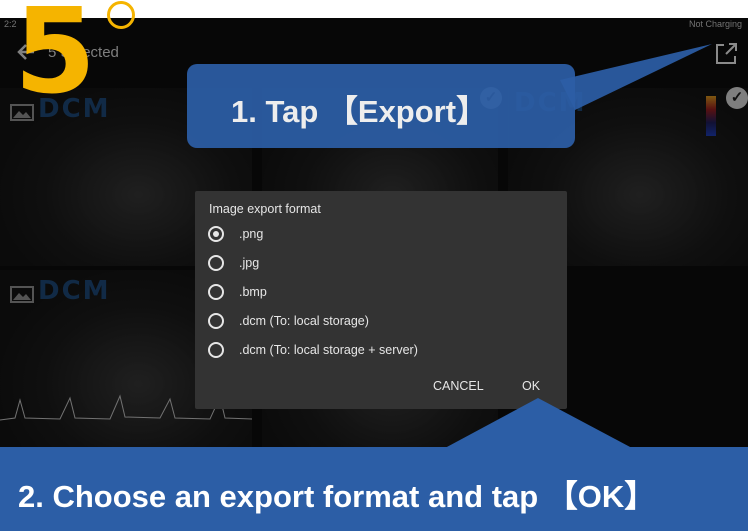 The image size is (748, 531). I want to click on step2-text: 2. Choose an export format and tap 【OK】, so click(337, 496).